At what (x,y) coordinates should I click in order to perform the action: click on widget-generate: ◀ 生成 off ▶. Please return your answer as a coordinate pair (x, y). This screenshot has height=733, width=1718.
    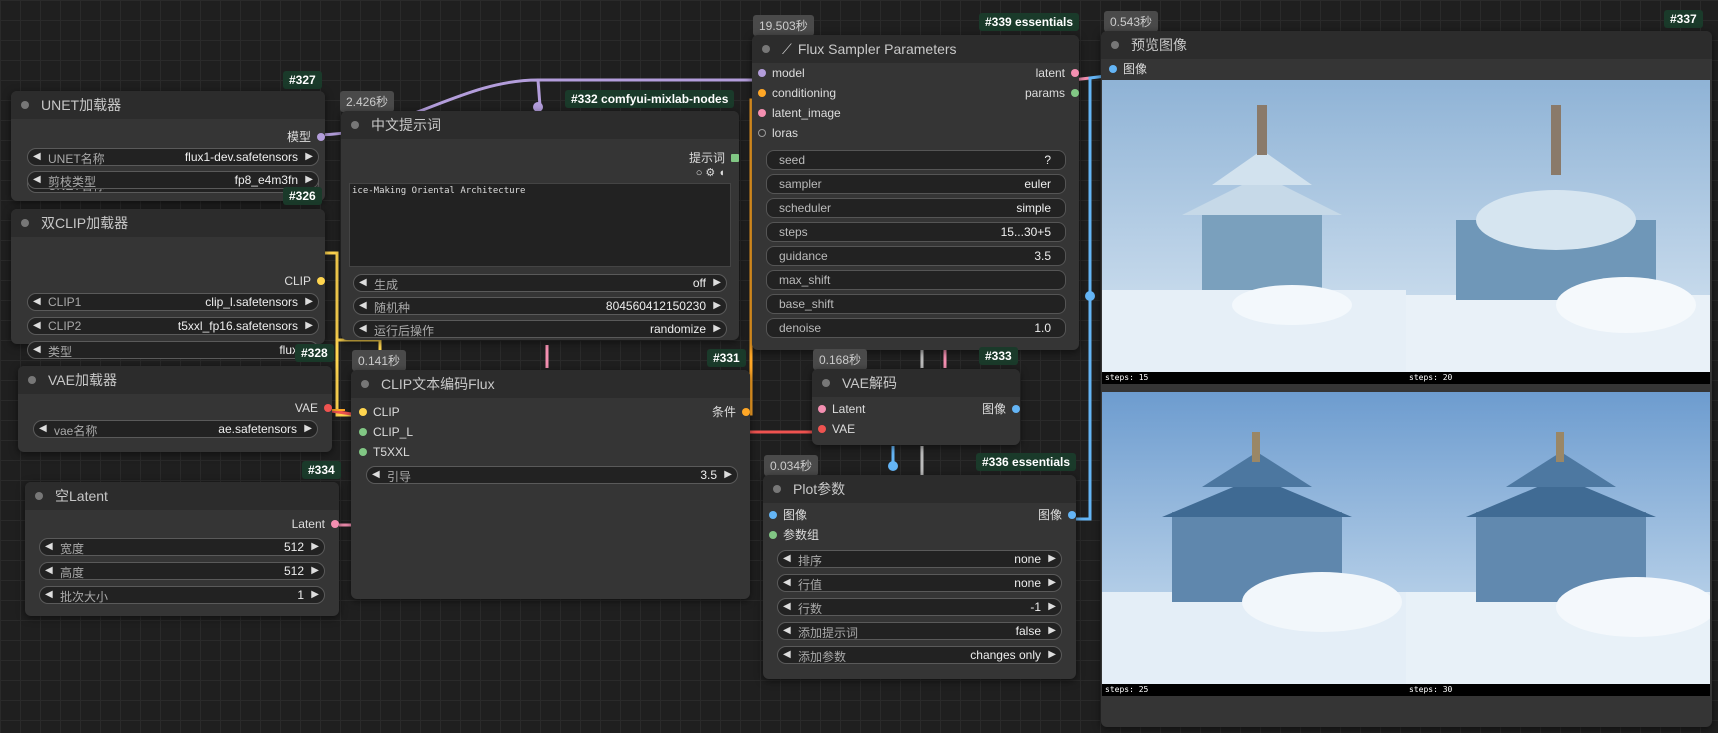
    Looking at the image, I should click on (540, 283).